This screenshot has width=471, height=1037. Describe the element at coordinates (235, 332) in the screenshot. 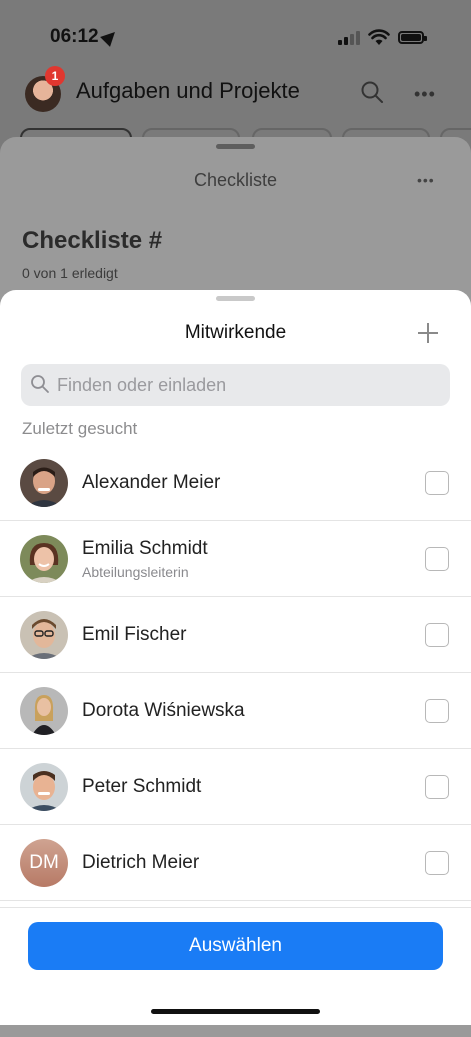

I see `sheet-title: Mitwirkende` at that location.